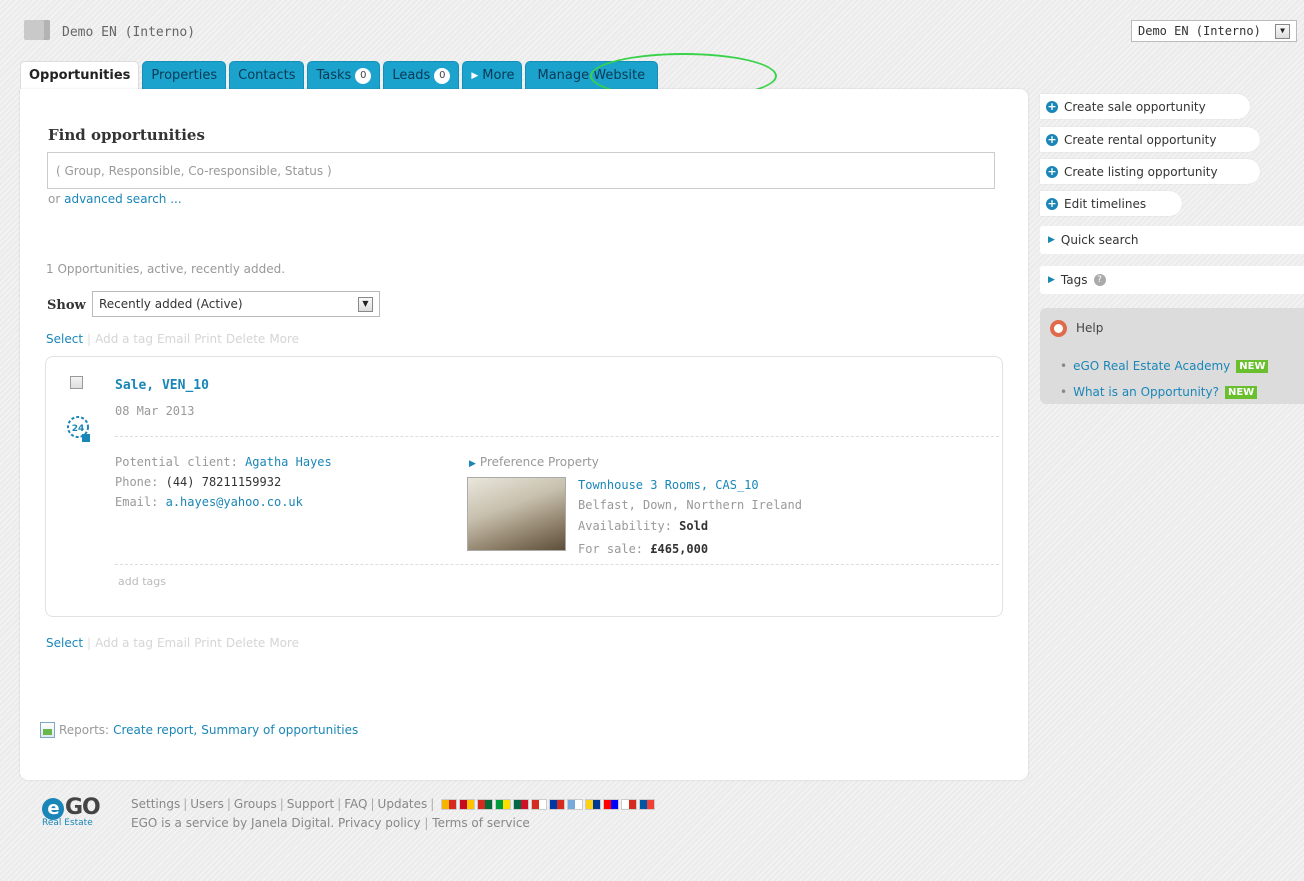 The image size is (1304, 881). I want to click on preference-property-toggle: ▶ Preference Property, so click(534, 462).